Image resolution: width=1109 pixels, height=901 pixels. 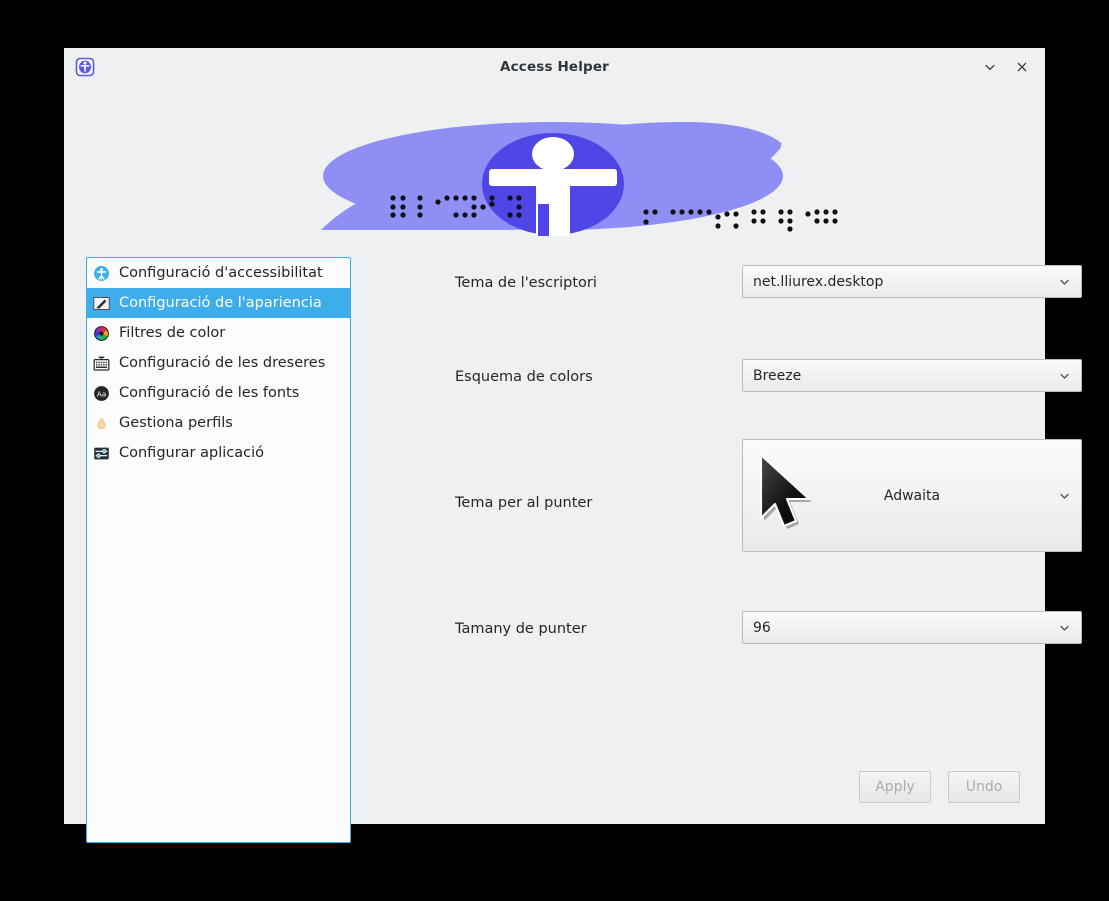 I want to click on sidebar-item-accessibility: Configuració d'accessibilitat, so click(x=218, y=273).